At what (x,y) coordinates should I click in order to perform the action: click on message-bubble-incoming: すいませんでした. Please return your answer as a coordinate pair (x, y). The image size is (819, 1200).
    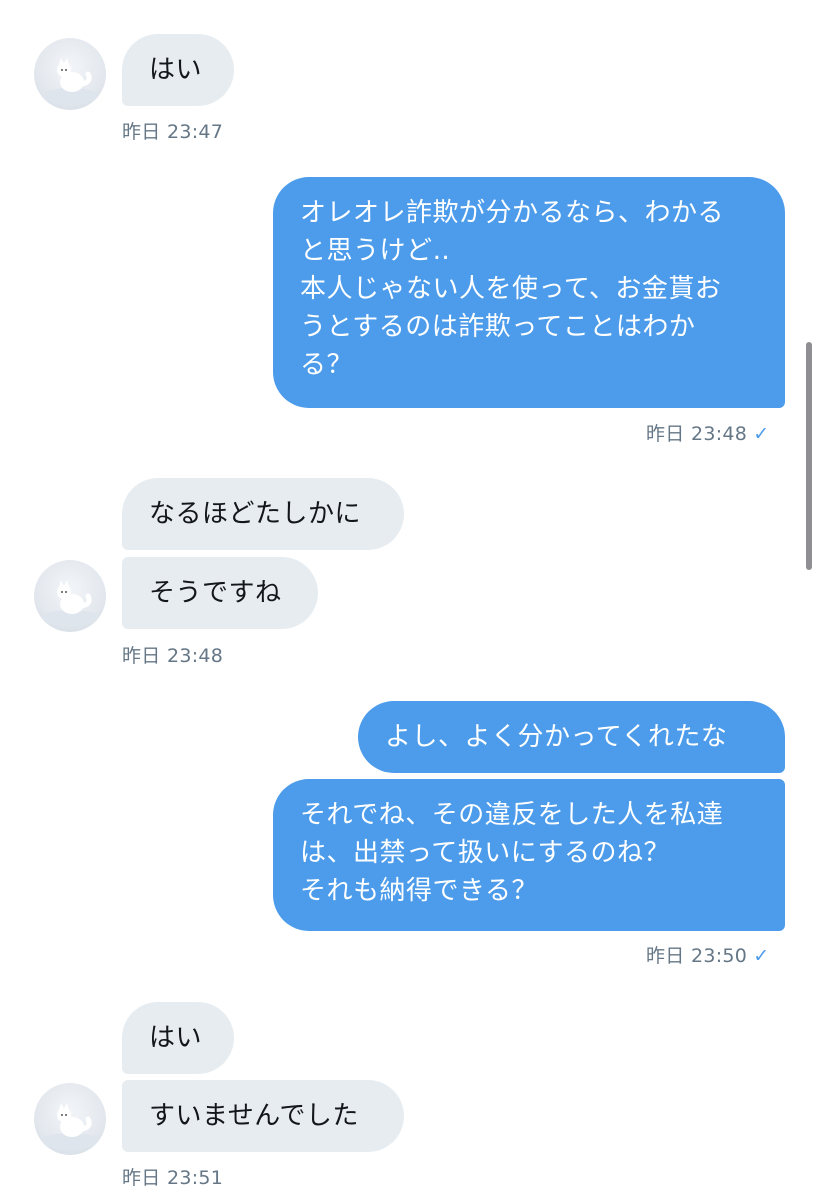
    Looking at the image, I should click on (263, 1116).